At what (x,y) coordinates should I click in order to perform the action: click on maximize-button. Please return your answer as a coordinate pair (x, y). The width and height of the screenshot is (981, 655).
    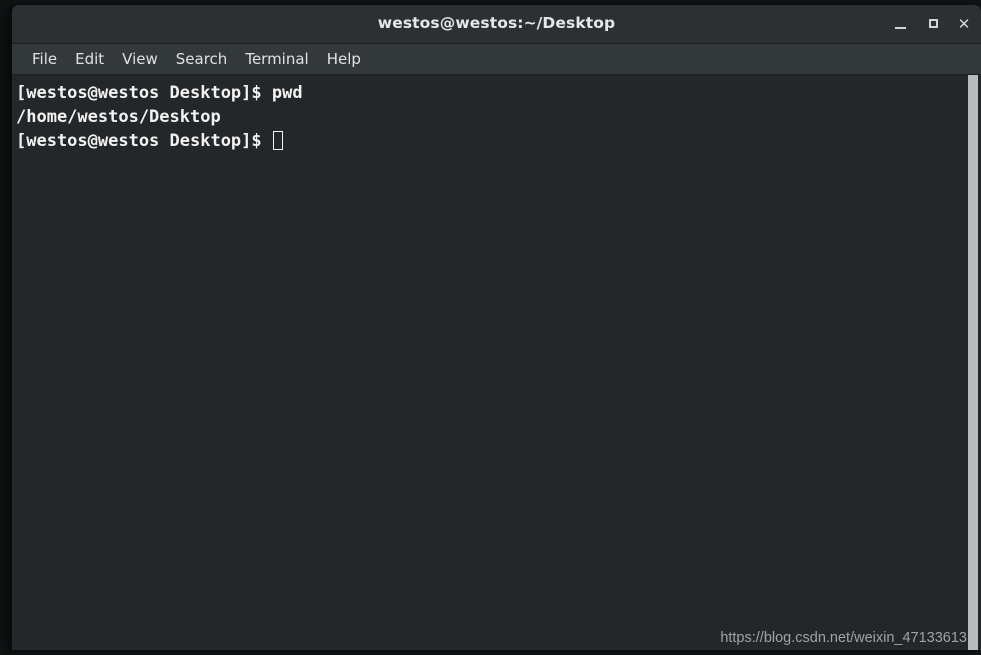
    Looking at the image, I should click on (933, 24).